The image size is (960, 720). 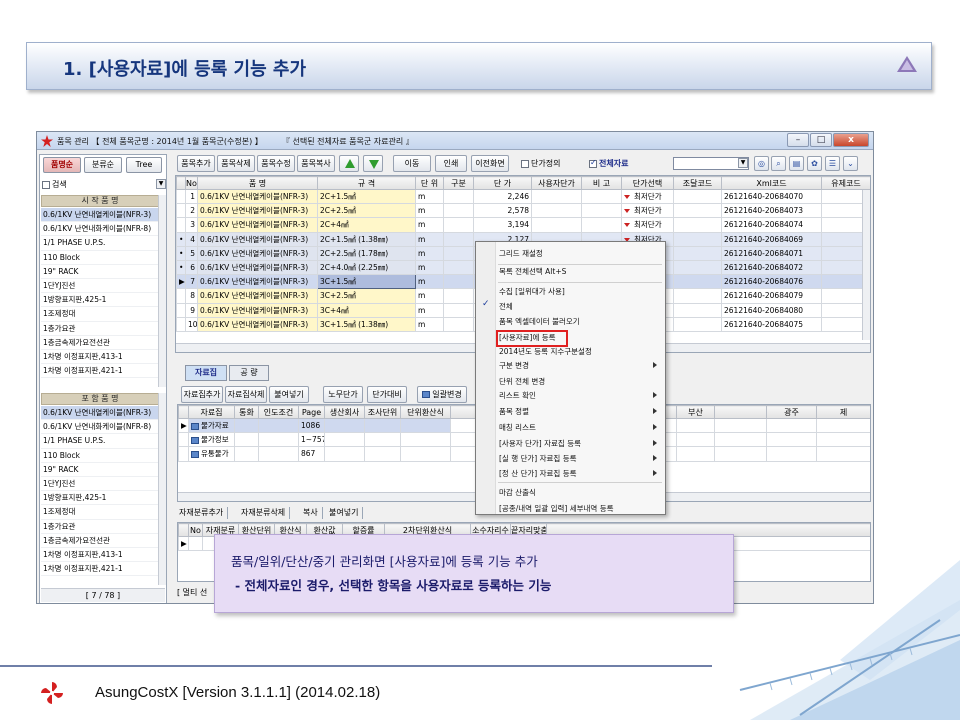 I want to click on menu-item: [사용자료]에 등록, so click(x=527, y=337).